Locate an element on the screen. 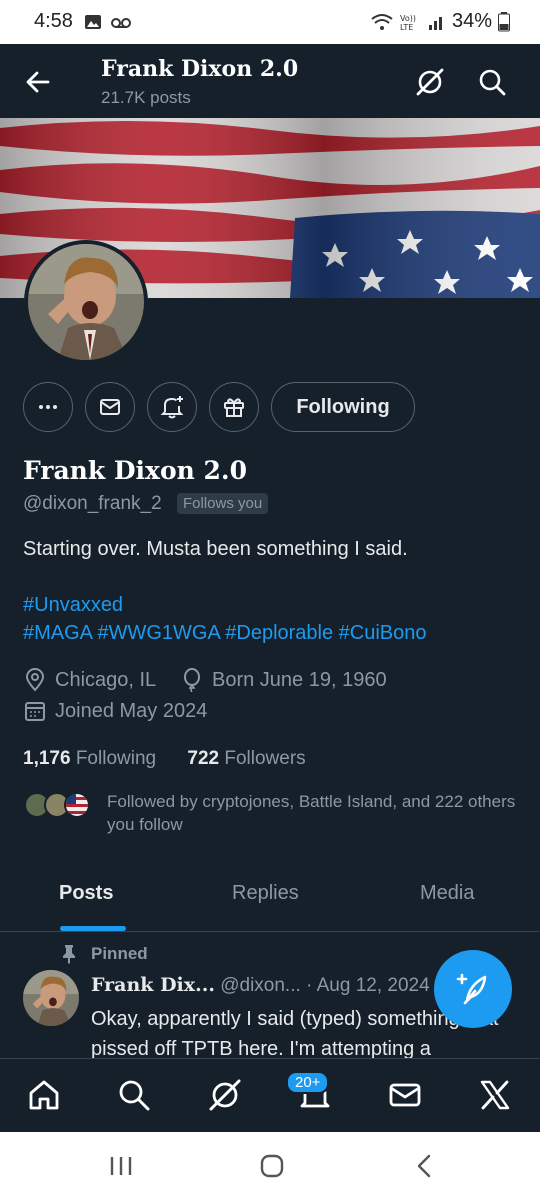  bottom-nav: 20+ is located at coordinates (270, 1095).